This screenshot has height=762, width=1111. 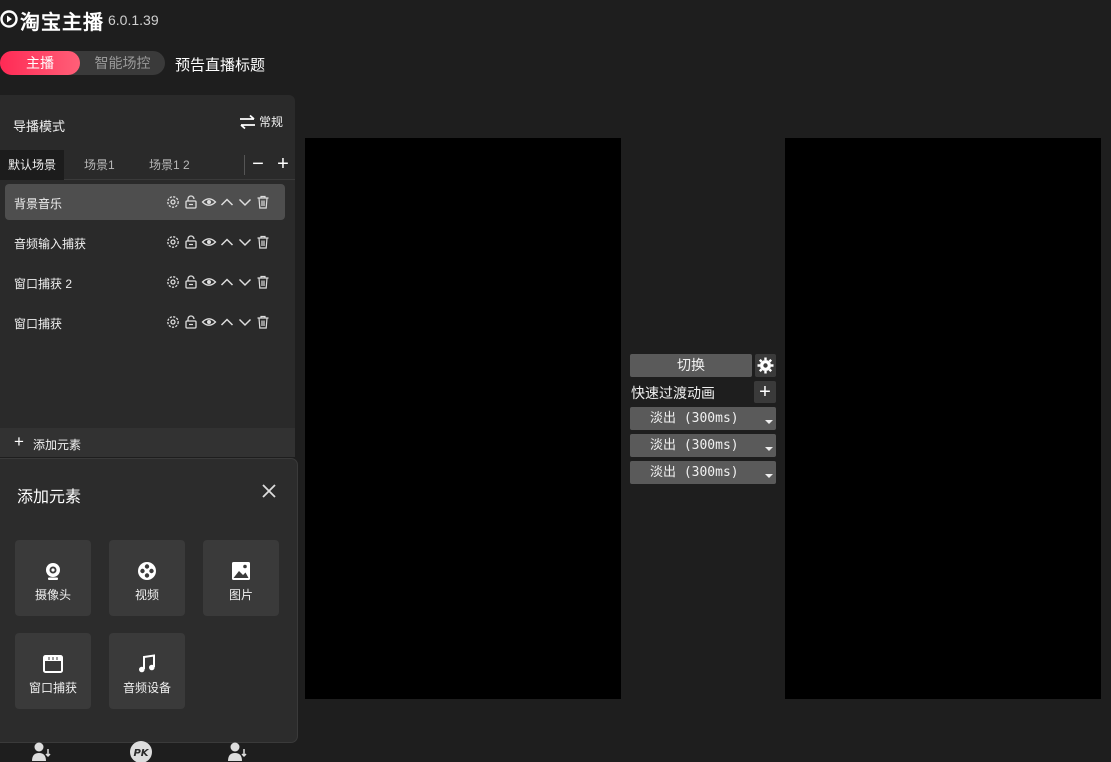 What do you see at coordinates (40, 63) in the screenshot?
I see `mode-anchor-button: 主播` at bounding box center [40, 63].